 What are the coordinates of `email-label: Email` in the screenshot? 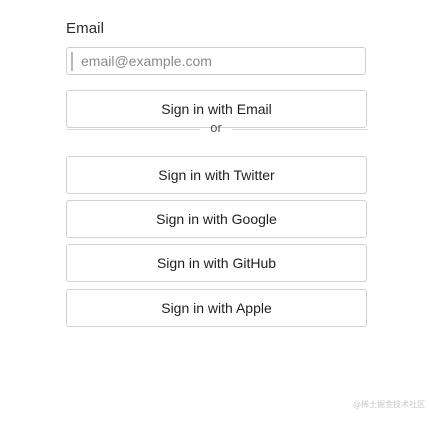 It's located at (85, 28).